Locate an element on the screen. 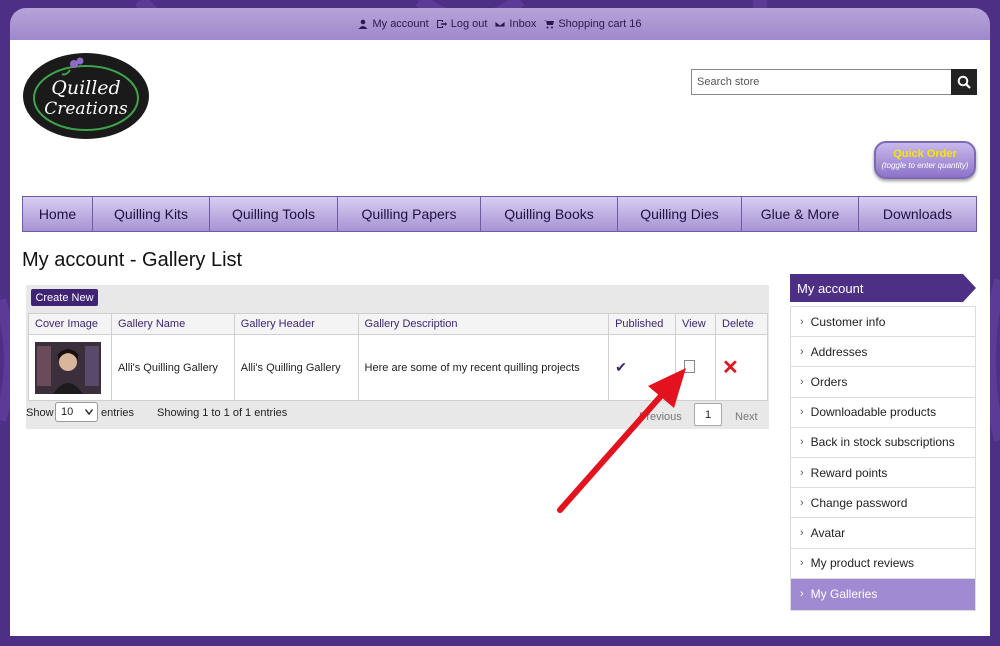 This screenshot has width=1000, height=646. quick-order-label: Quick Order is located at coordinates (925, 154).